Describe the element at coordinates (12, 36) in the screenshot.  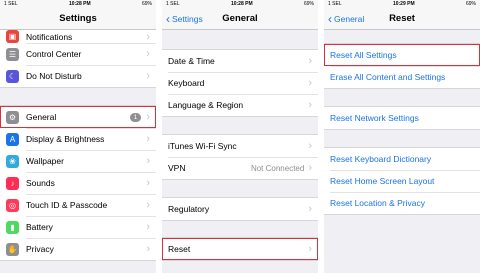
I see `notifications-icon: ▣` at that location.